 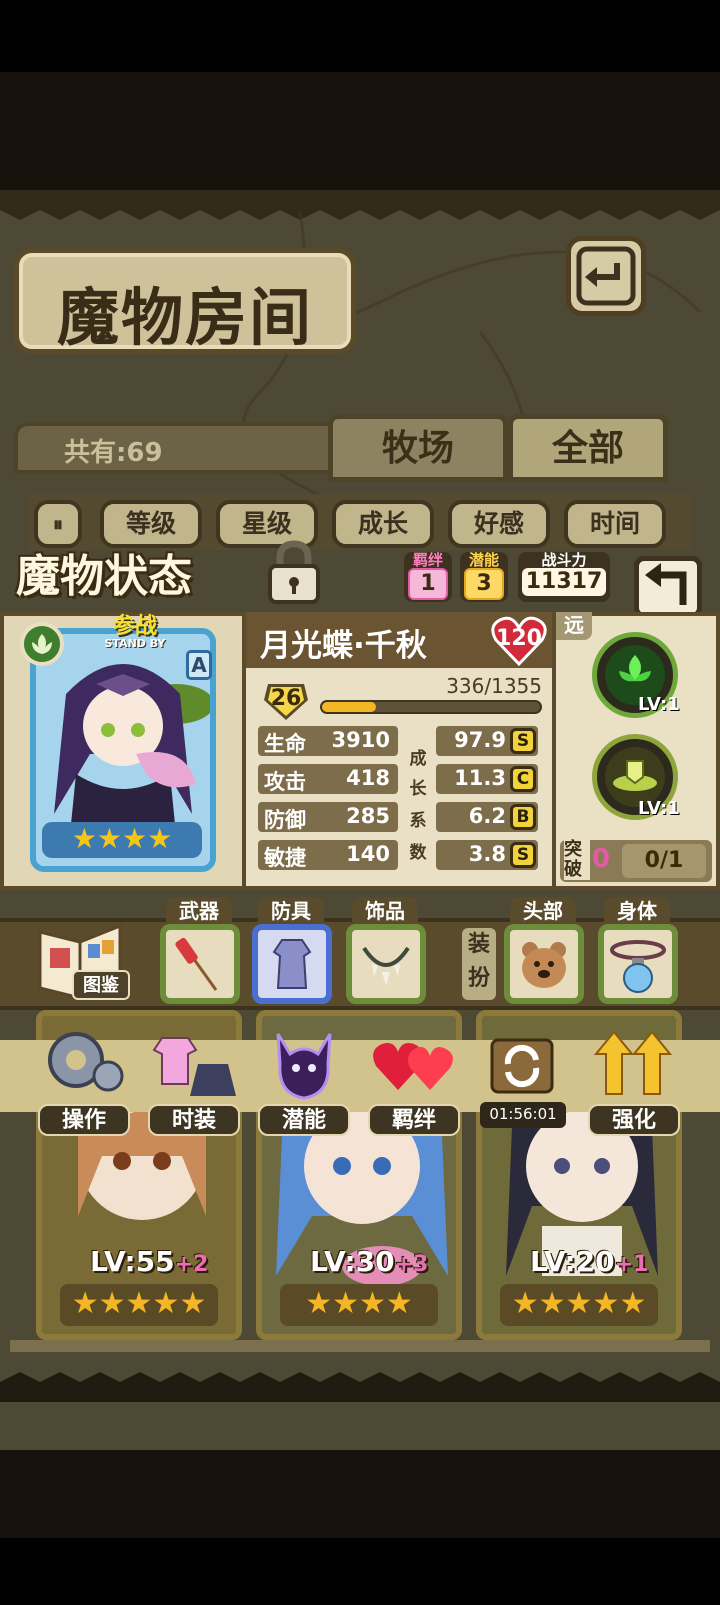 I want to click on affection-heart: 120, so click(x=519, y=641).